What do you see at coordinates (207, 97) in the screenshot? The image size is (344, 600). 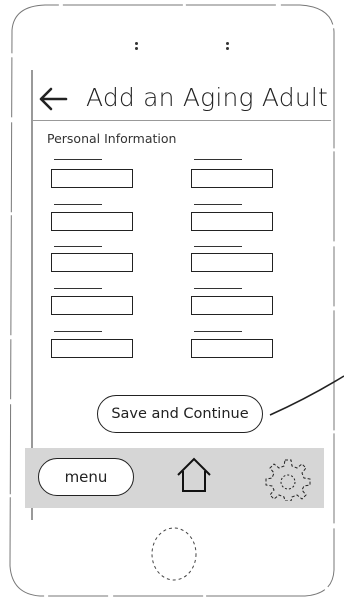 I see `page-title: Add an Aging Adult` at bounding box center [207, 97].